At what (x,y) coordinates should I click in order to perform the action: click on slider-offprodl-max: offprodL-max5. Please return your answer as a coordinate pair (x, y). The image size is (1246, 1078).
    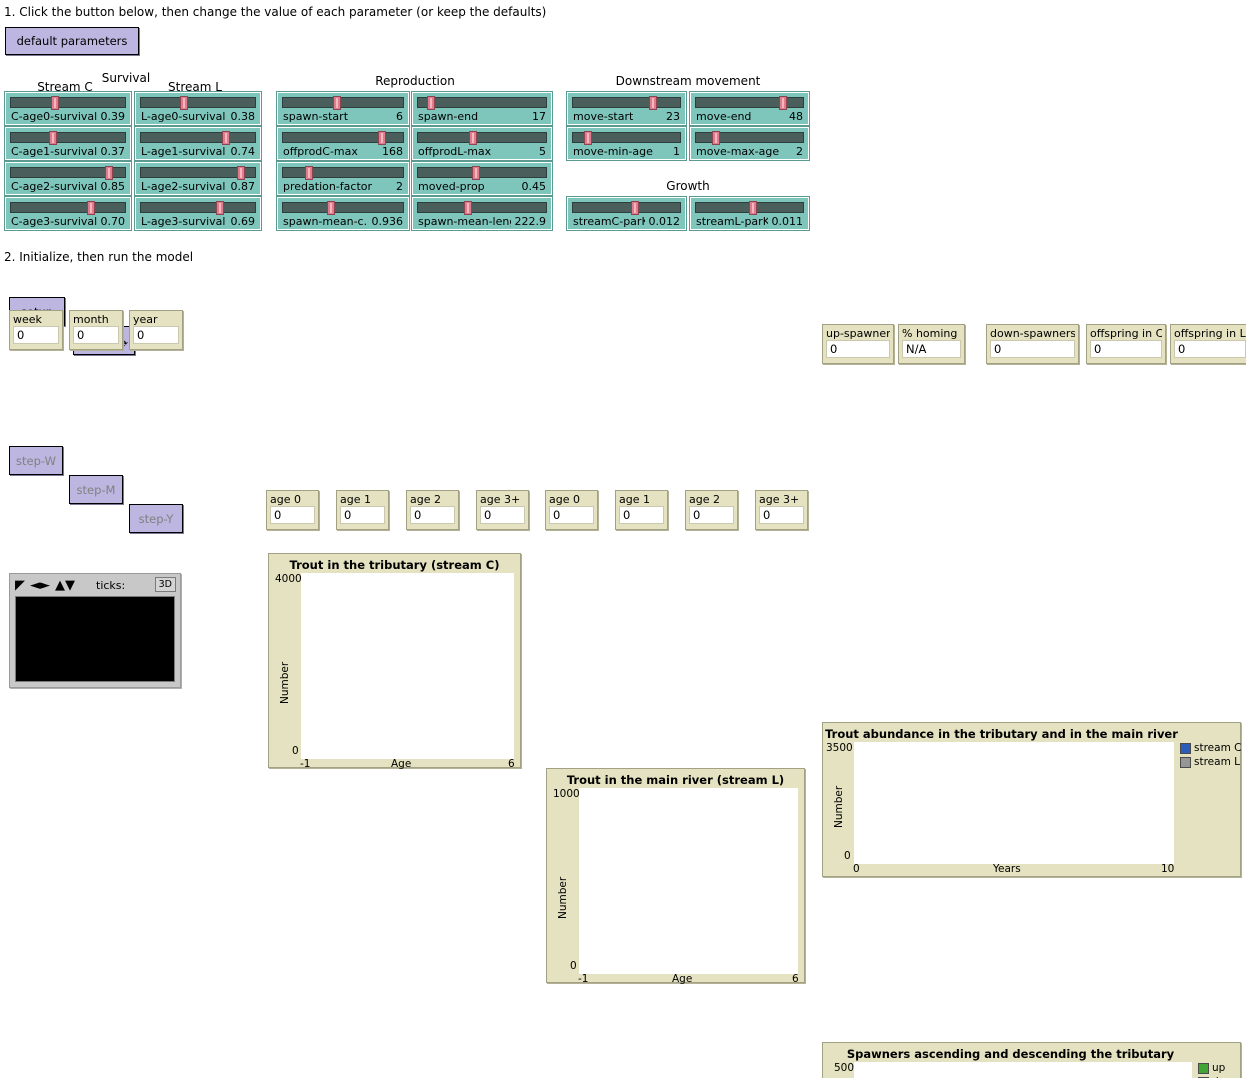
    Looking at the image, I should click on (482, 143).